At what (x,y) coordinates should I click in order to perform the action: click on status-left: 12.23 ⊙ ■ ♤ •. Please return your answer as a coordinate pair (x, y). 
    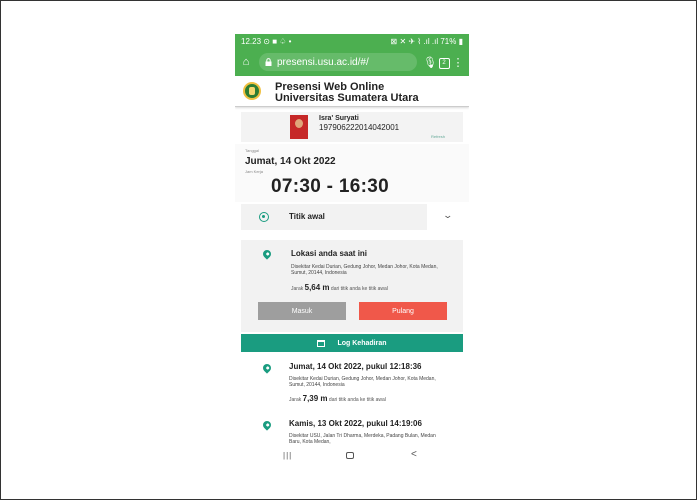
    Looking at the image, I should click on (266, 41).